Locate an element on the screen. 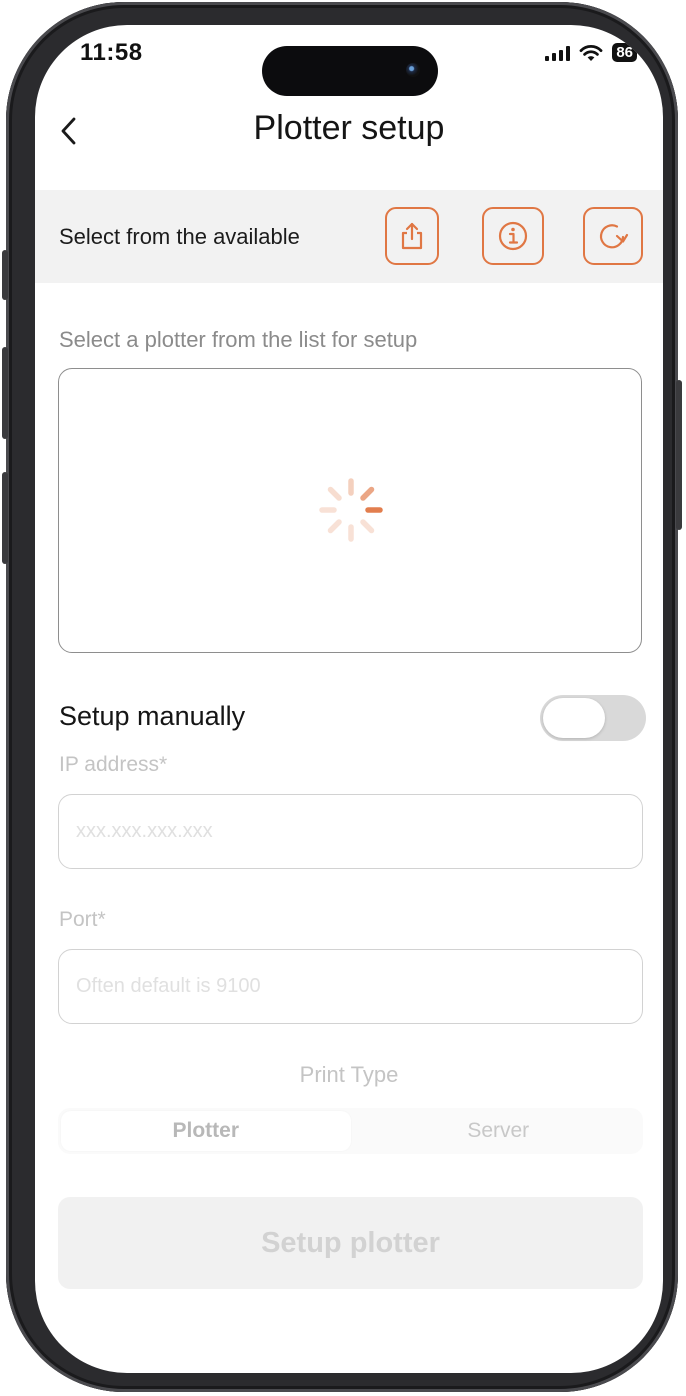 This screenshot has width=686, height=1396. signal-icon is located at coordinates (558, 53).